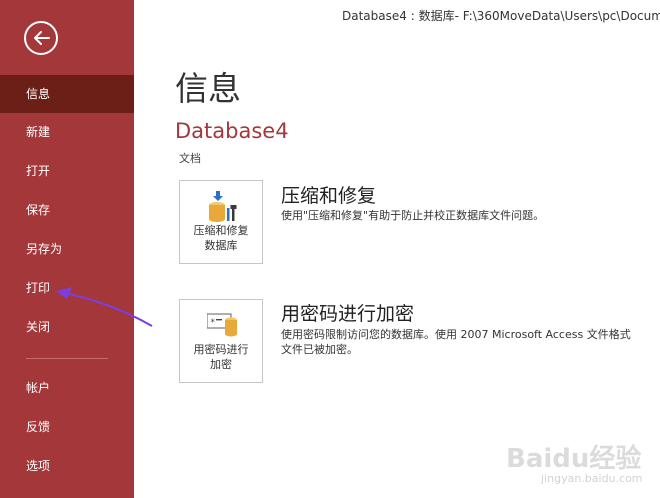 Image resolution: width=660 pixels, height=498 pixels. Describe the element at coordinates (574, 459) in the screenshot. I see `baidu-watermark: Baidu经验` at that location.